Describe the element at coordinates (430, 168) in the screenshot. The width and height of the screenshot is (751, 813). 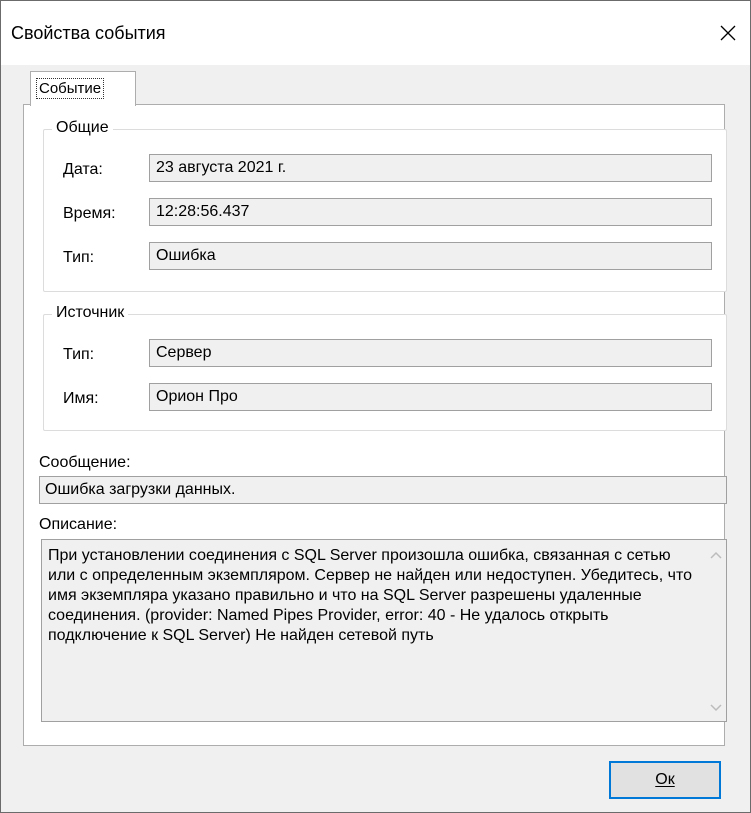
I see `date-field: 23 августа 2021 г.` at that location.